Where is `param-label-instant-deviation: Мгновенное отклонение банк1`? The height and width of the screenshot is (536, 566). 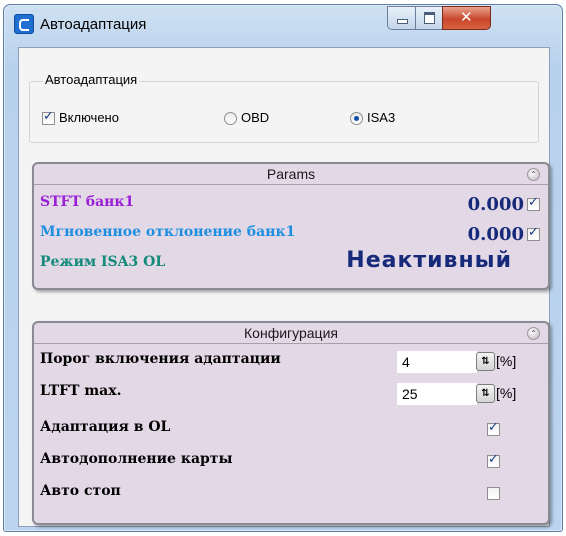 param-label-instant-deviation: Мгновенное отклонение банк1 is located at coordinates (168, 232).